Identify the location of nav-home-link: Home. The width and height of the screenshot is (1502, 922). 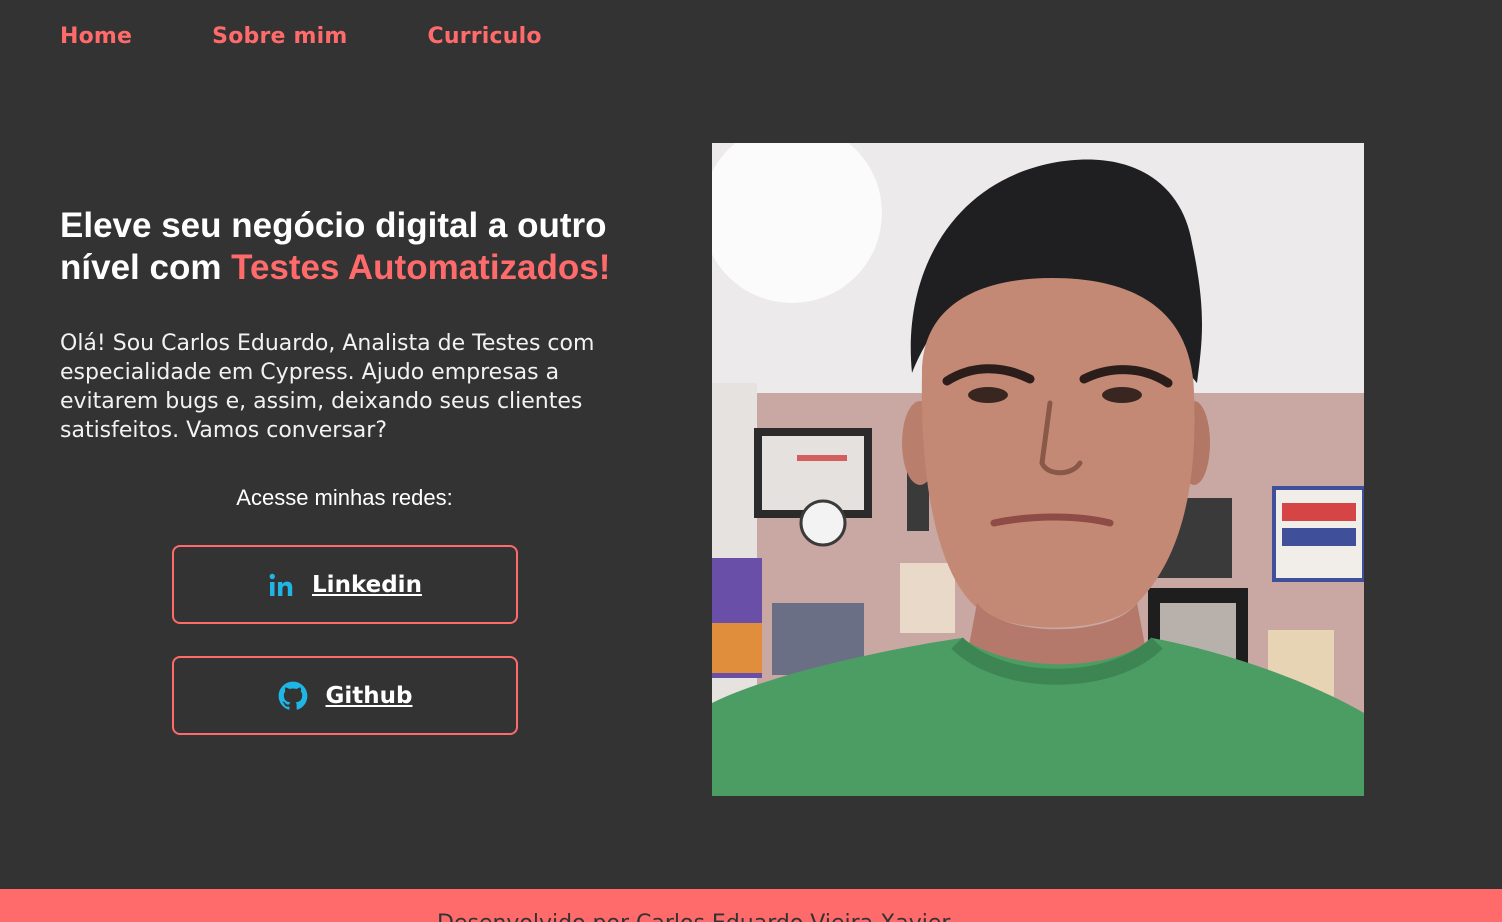
(96, 36).